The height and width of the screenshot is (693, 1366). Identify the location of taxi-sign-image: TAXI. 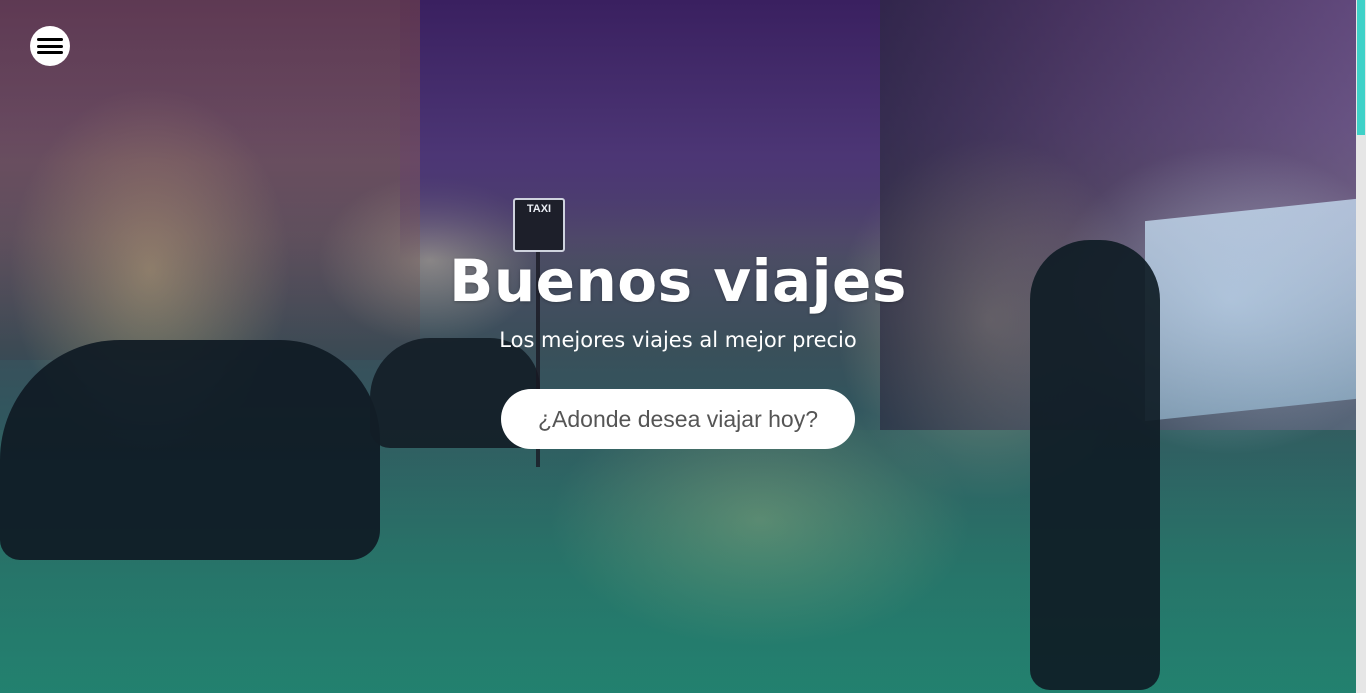
(539, 225).